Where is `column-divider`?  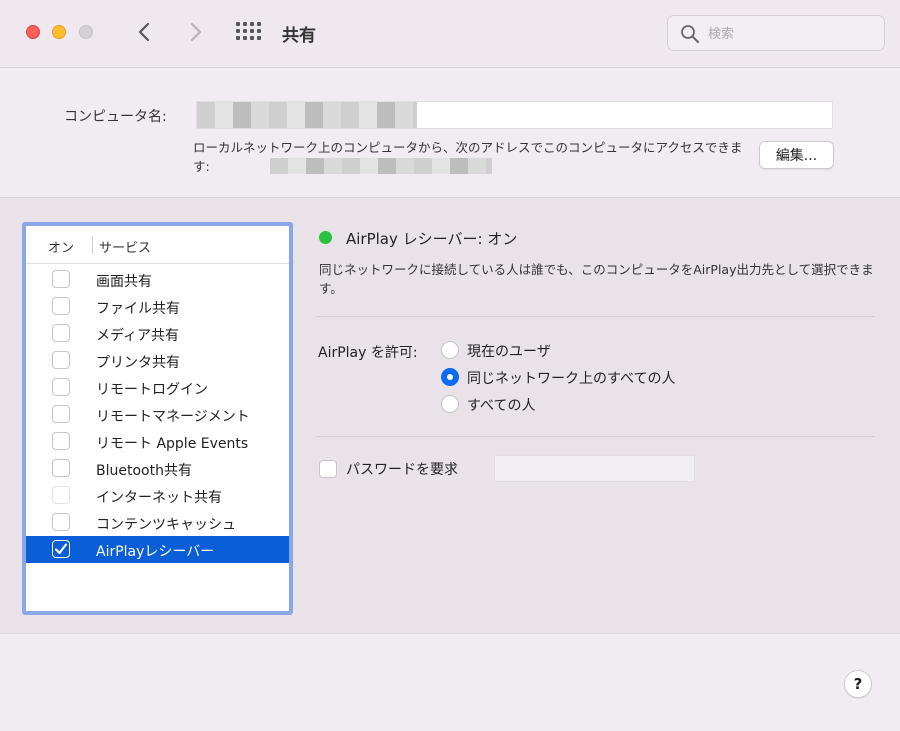
column-divider is located at coordinates (92, 245).